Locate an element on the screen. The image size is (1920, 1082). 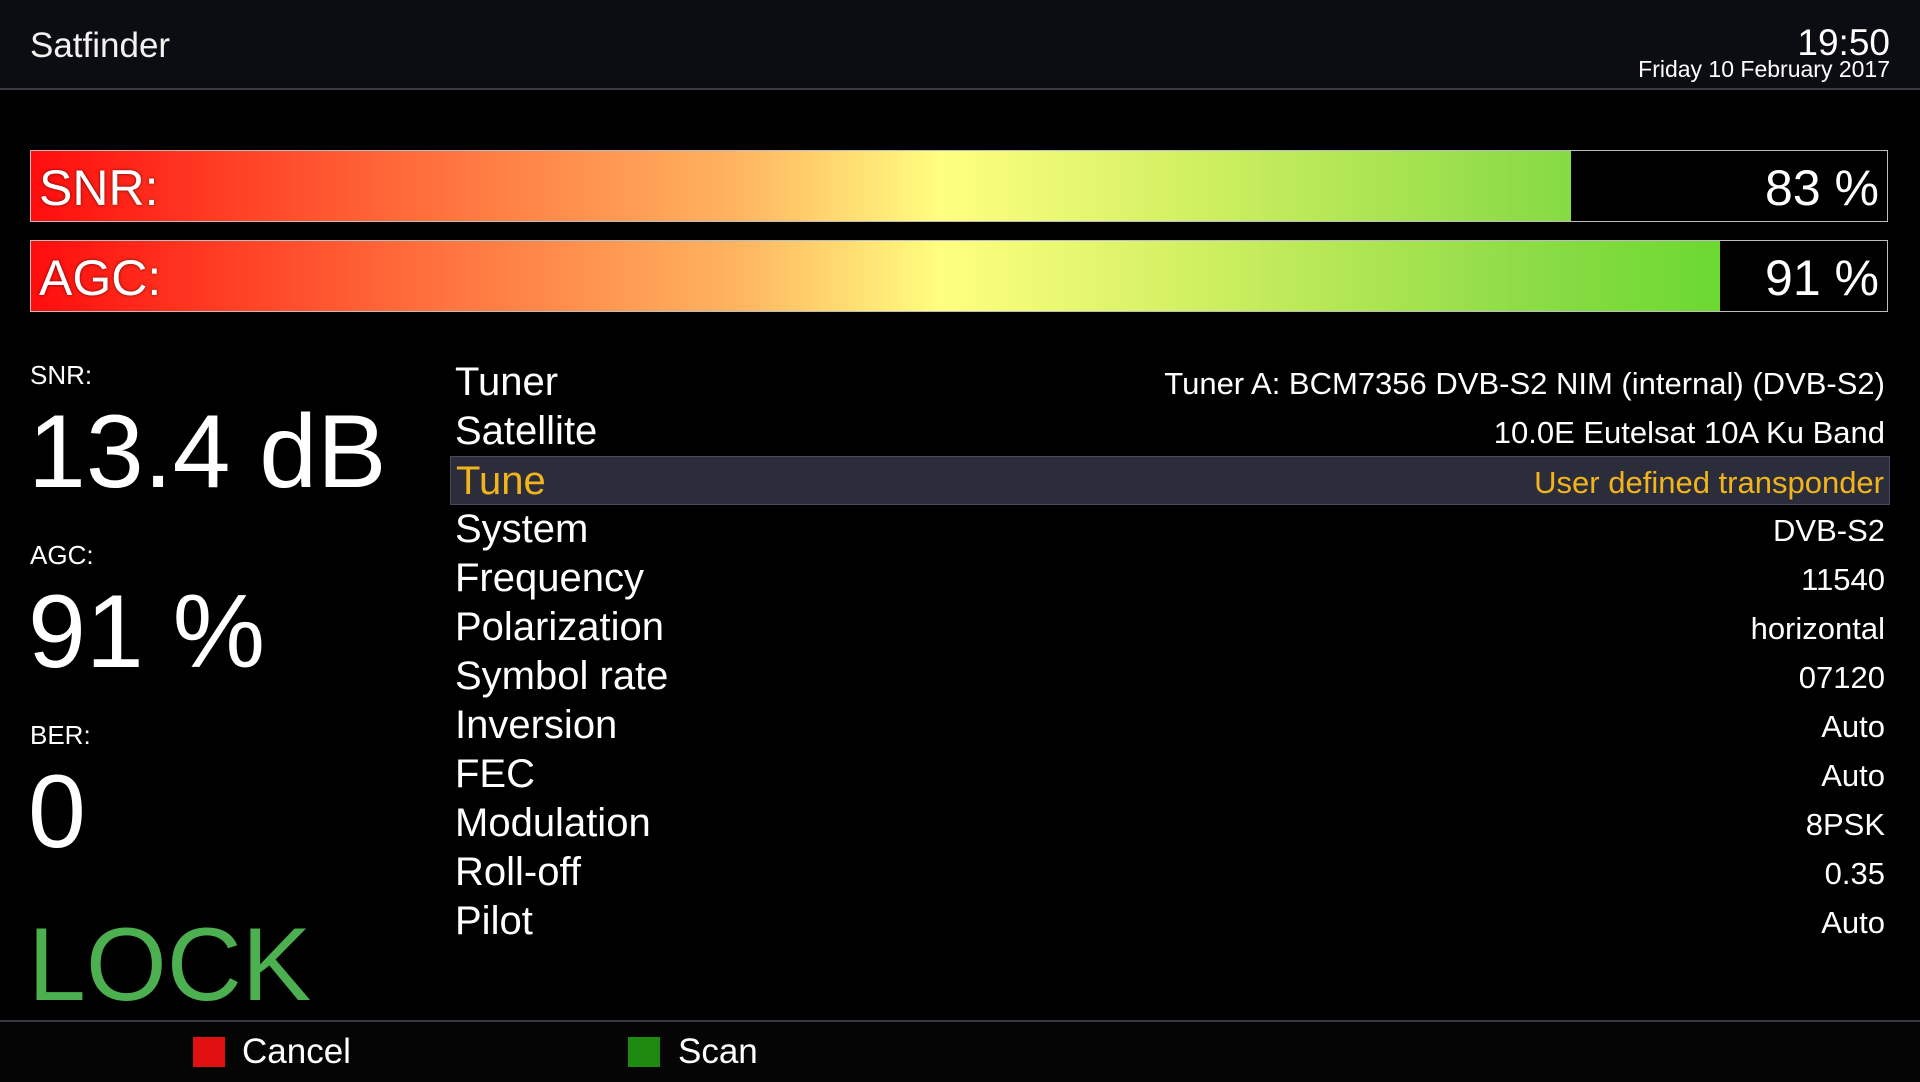
agc-bar: AGC: 91 % is located at coordinates (959, 276).